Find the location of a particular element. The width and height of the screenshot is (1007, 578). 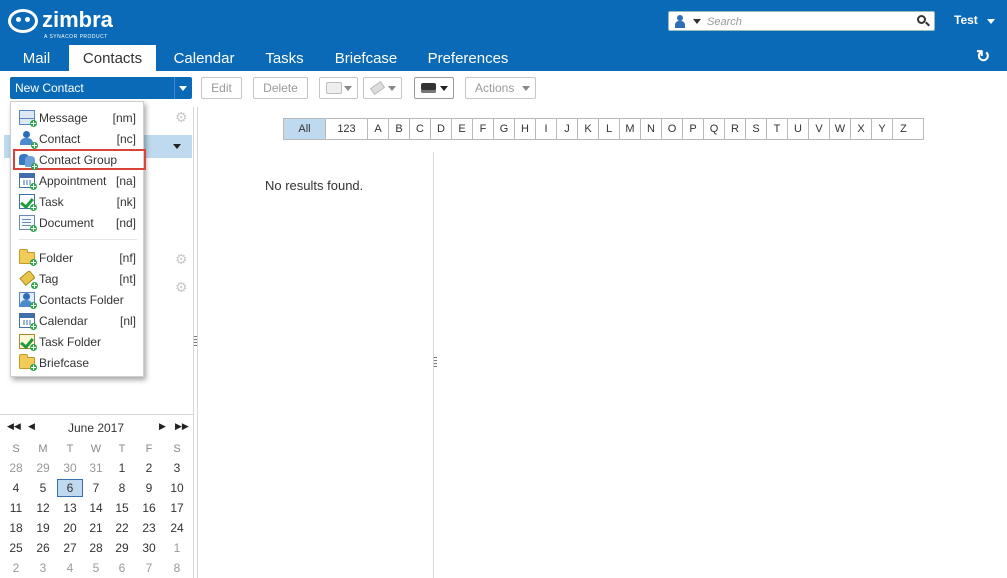

alpha-all: All is located at coordinates (305, 129).